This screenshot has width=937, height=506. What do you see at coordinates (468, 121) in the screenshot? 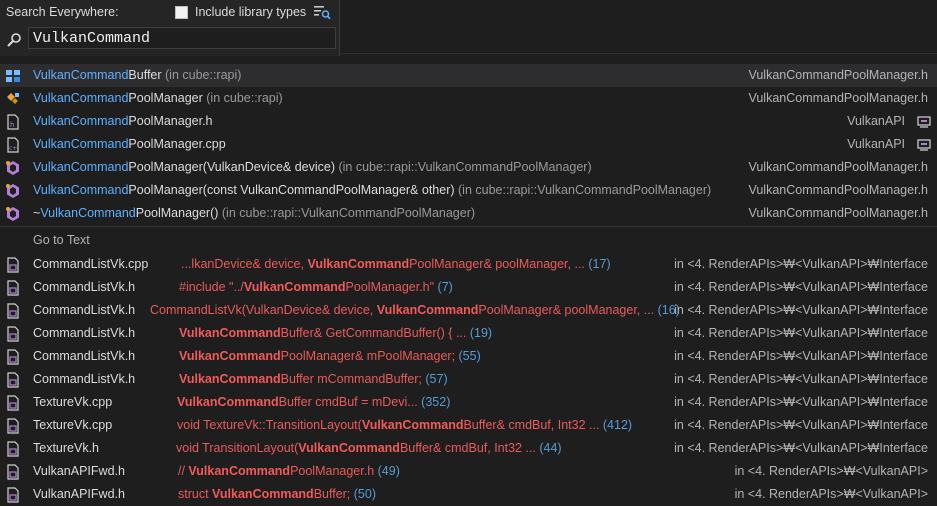
I see `symbol-result-row: h VulkanCommandPoolManager.h VulkanAPI` at bounding box center [468, 121].